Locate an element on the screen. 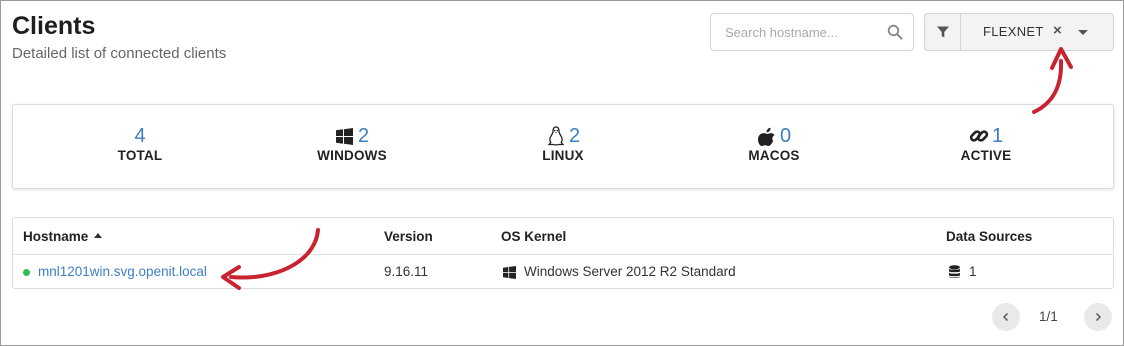  stat-windows-label: WINDOWS is located at coordinates (352, 155).